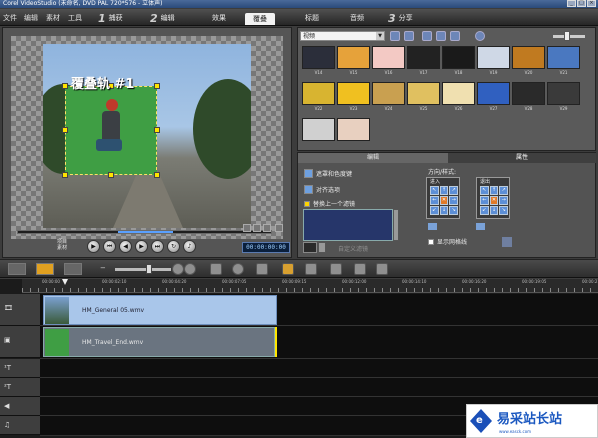 The height and width of the screenshot is (438, 598). What do you see at coordinates (20, 387) in the screenshot?
I see `title-track-2-header: ²T` at bounding box center [20, 387].